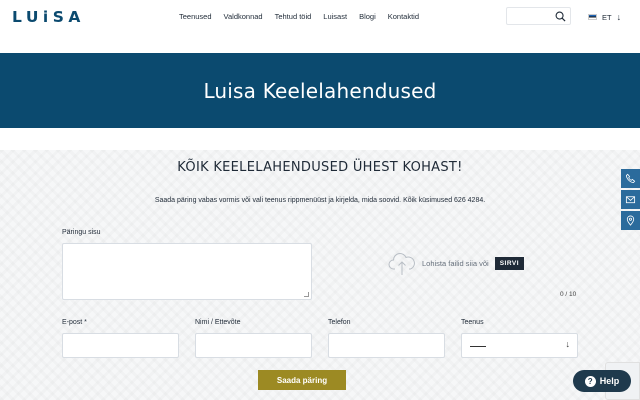  What do you see at coordinates (243, 16) in the screenshot?
I see `nav-item-valdkonnad: Valdkonnad` at bounding box center [243, 16].